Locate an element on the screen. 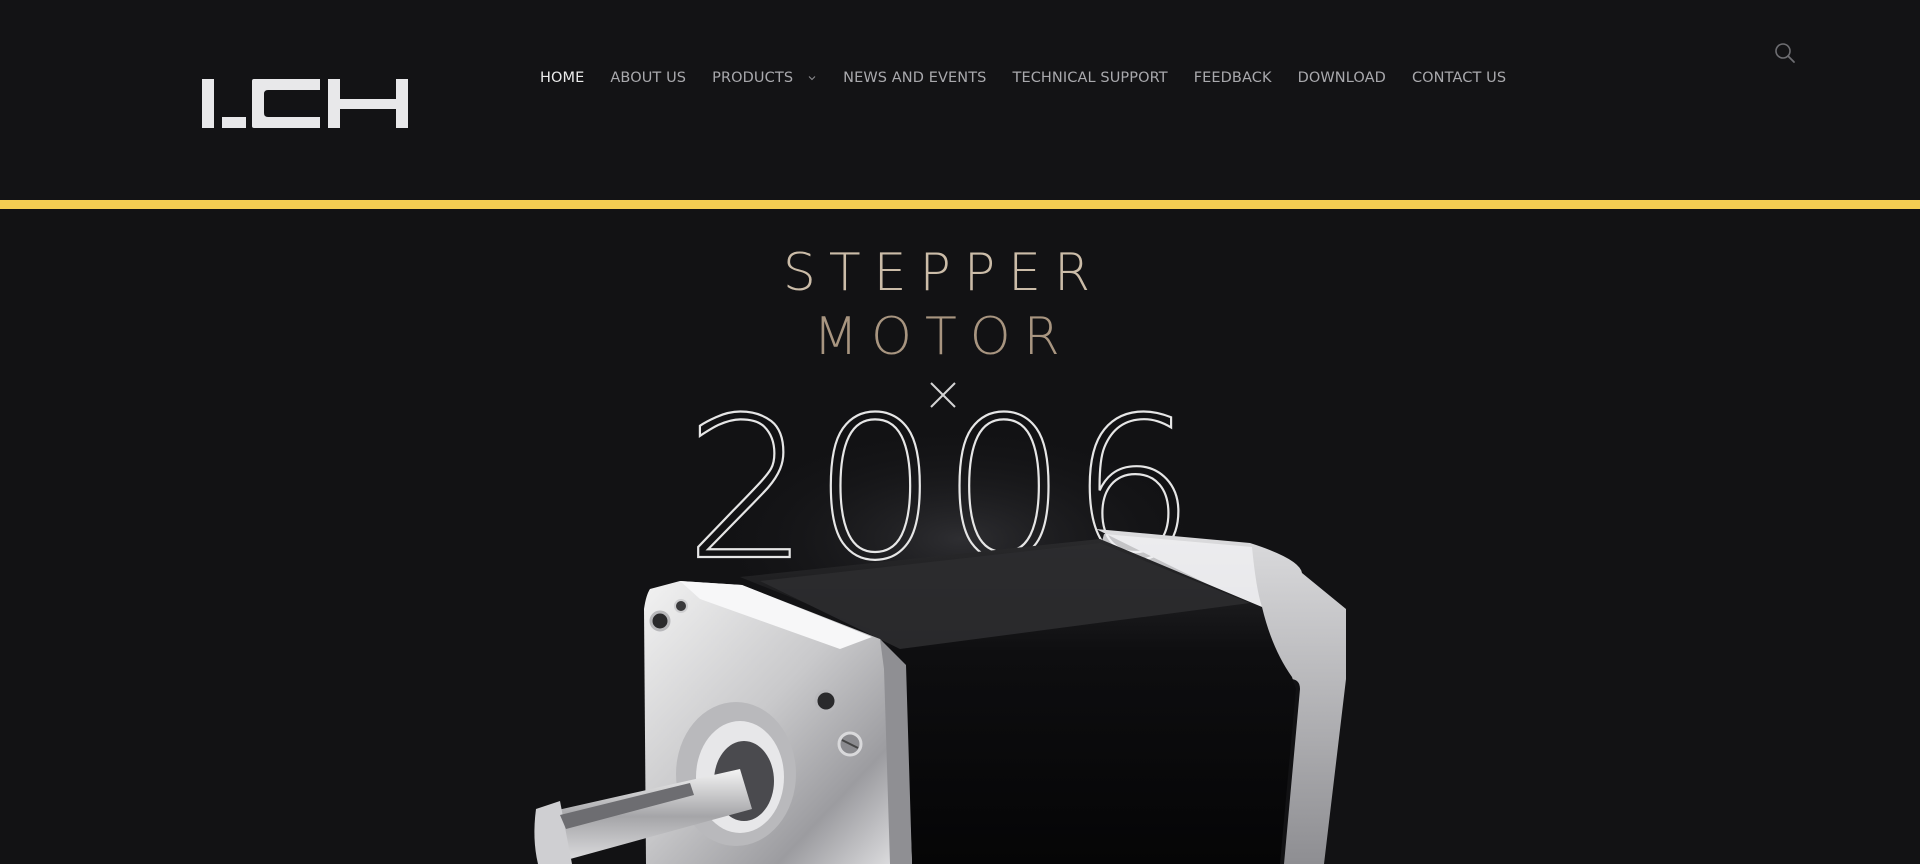  nav-item-home: HOME is located at coordinates (562, 78).